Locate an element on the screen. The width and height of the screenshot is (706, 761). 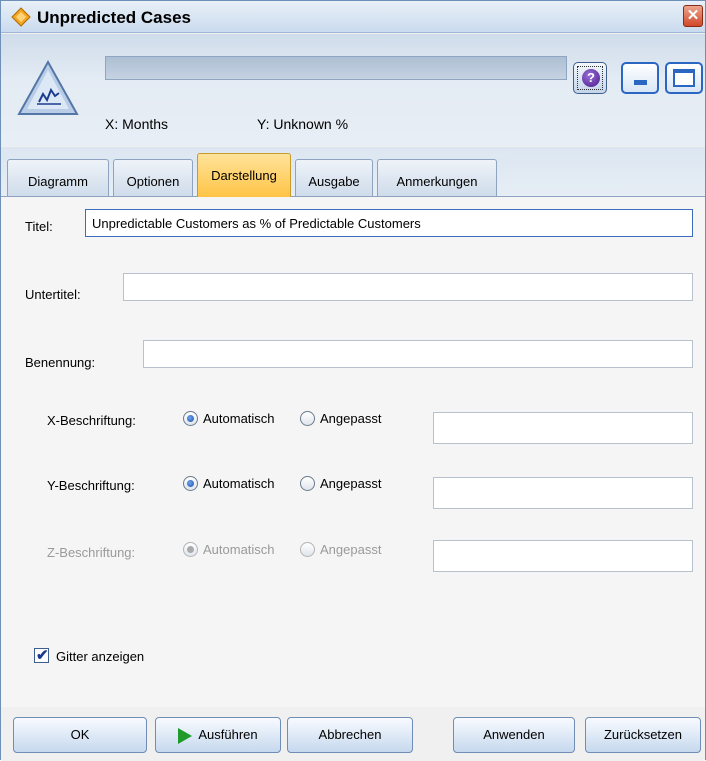
node-header: ? X: Months Y: Unknown % is located at coordinates (353, 90).